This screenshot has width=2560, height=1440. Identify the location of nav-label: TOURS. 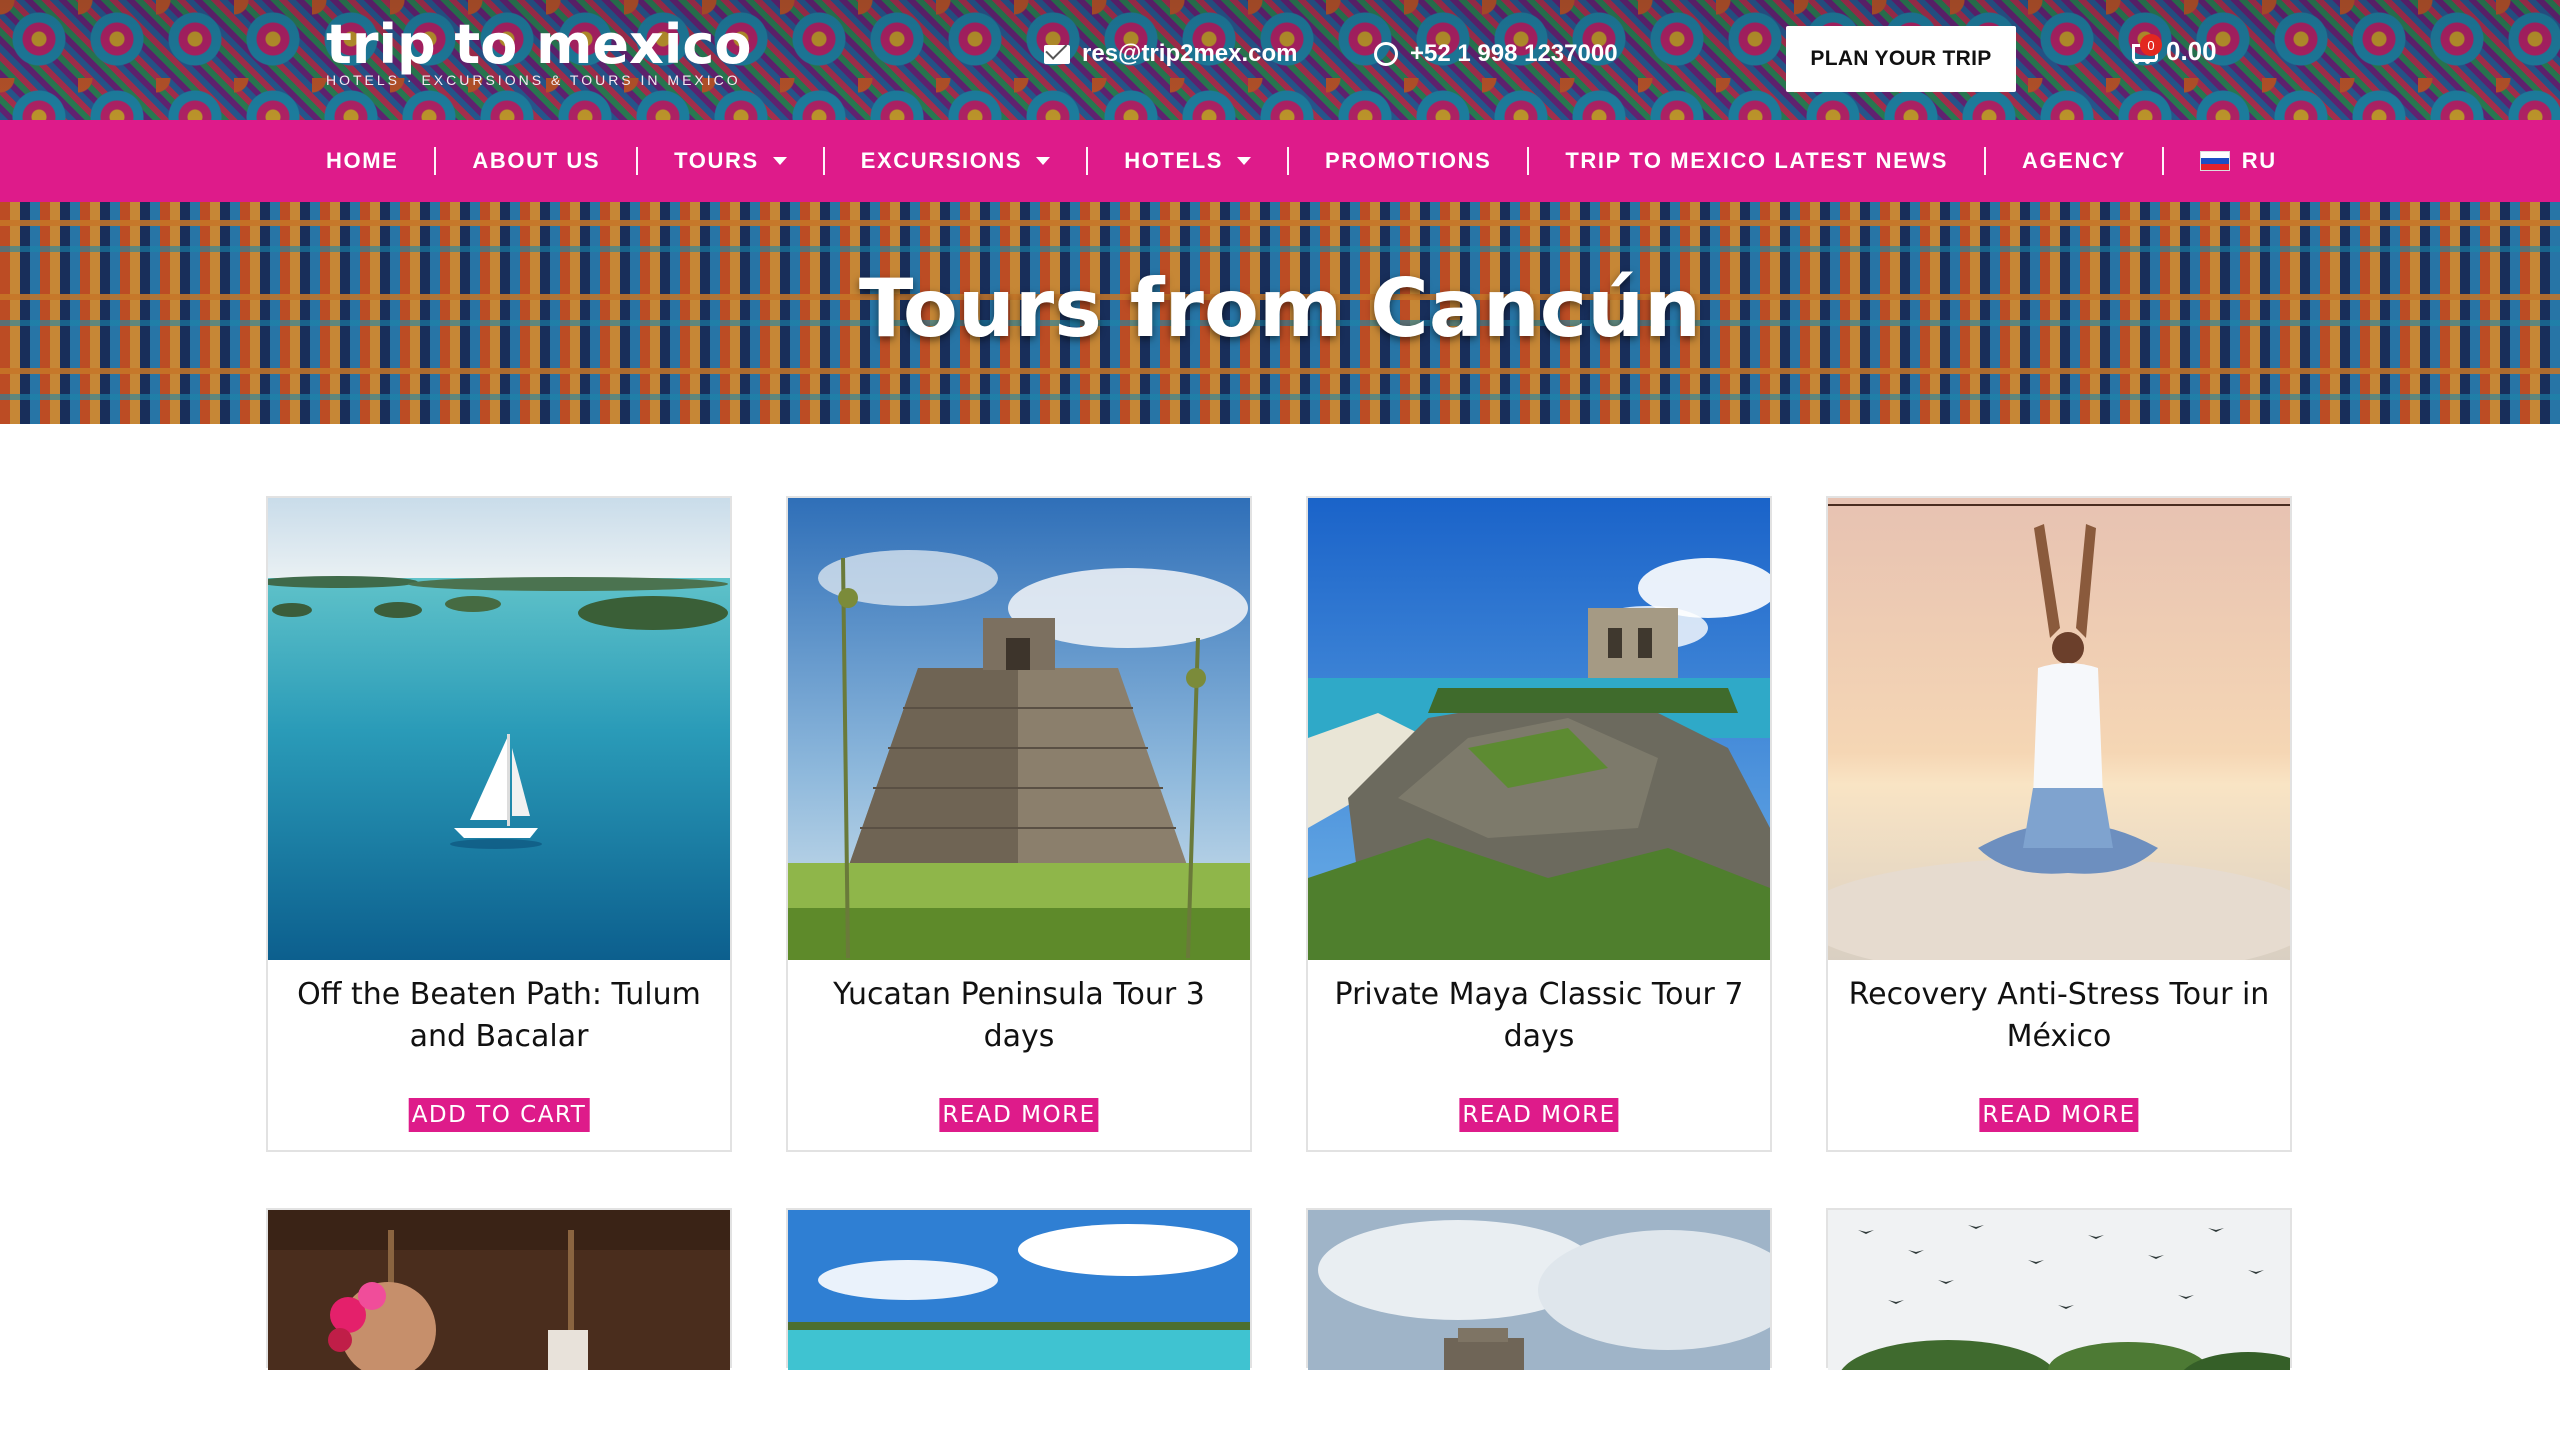
(716, 160).